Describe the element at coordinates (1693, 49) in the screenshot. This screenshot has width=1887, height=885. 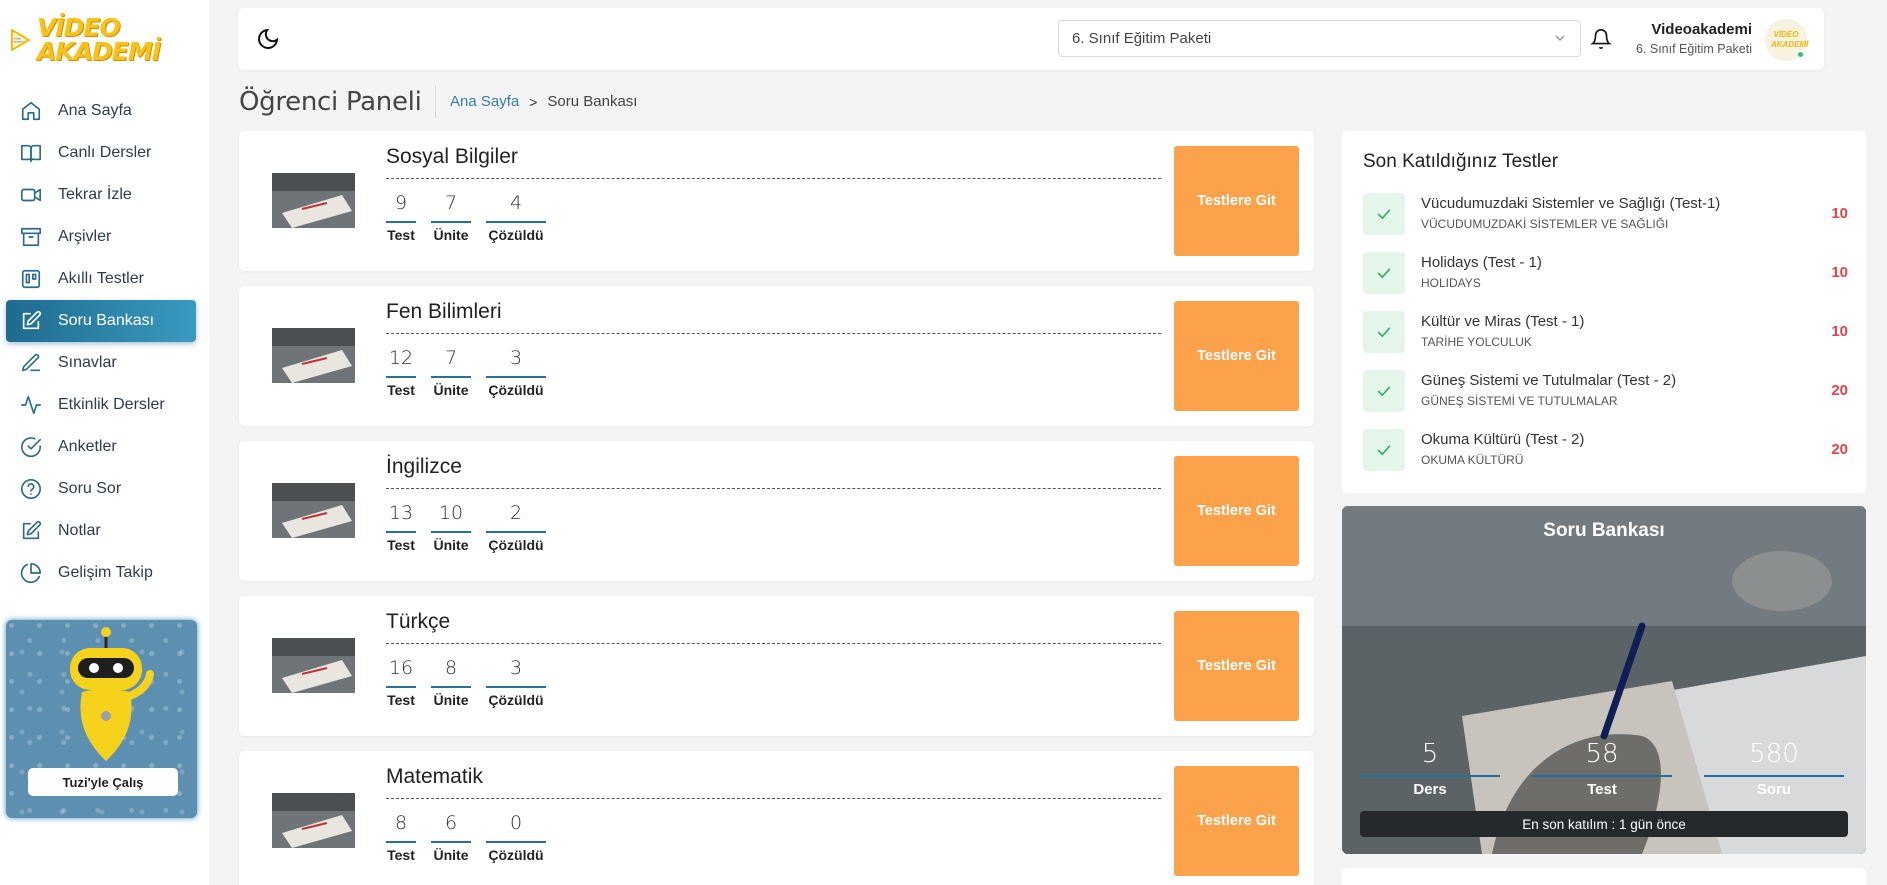
I see `user-package: 6. Sınıf Eğitim Paketi` at that location.